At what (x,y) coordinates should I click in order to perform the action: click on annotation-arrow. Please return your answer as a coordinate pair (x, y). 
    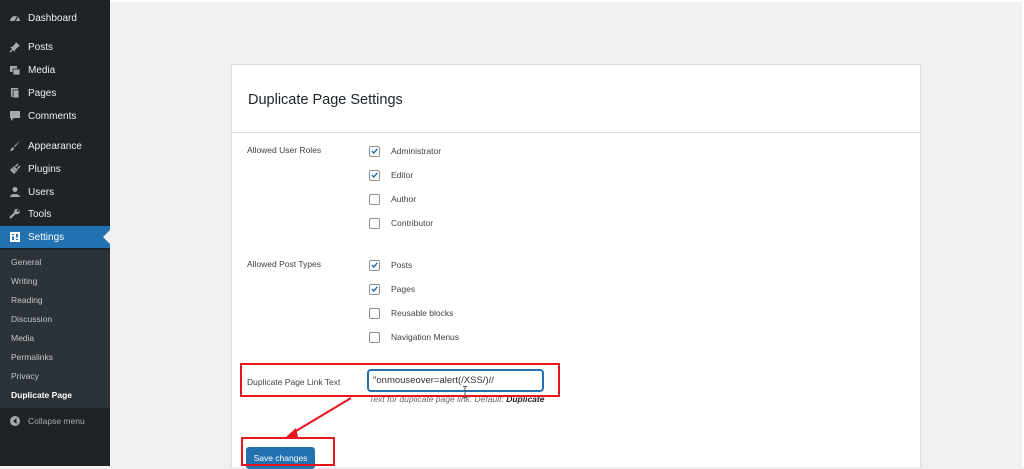
    Looking at the image, I should click on (319, 417).